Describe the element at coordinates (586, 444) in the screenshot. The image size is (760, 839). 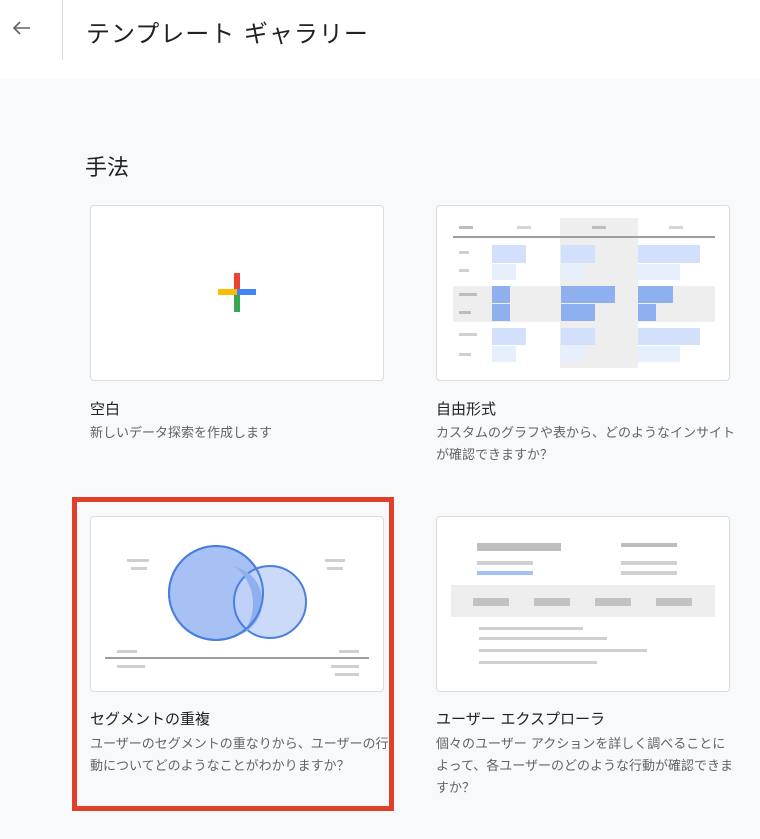
I see `card-description: カスタムのグラフや表から、どのようなインサイトが確認できますか？` at that location.